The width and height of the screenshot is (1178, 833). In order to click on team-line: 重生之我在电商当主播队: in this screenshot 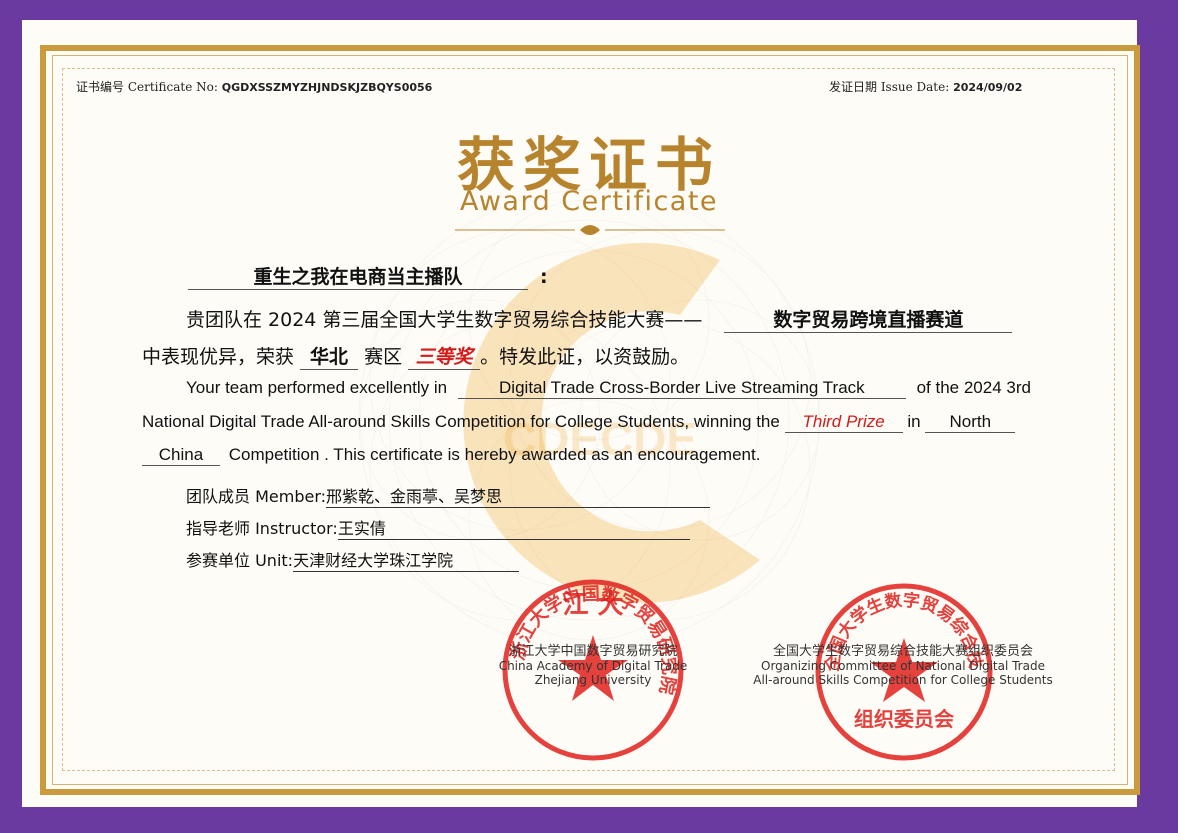, I will do `click(368, 276)`.